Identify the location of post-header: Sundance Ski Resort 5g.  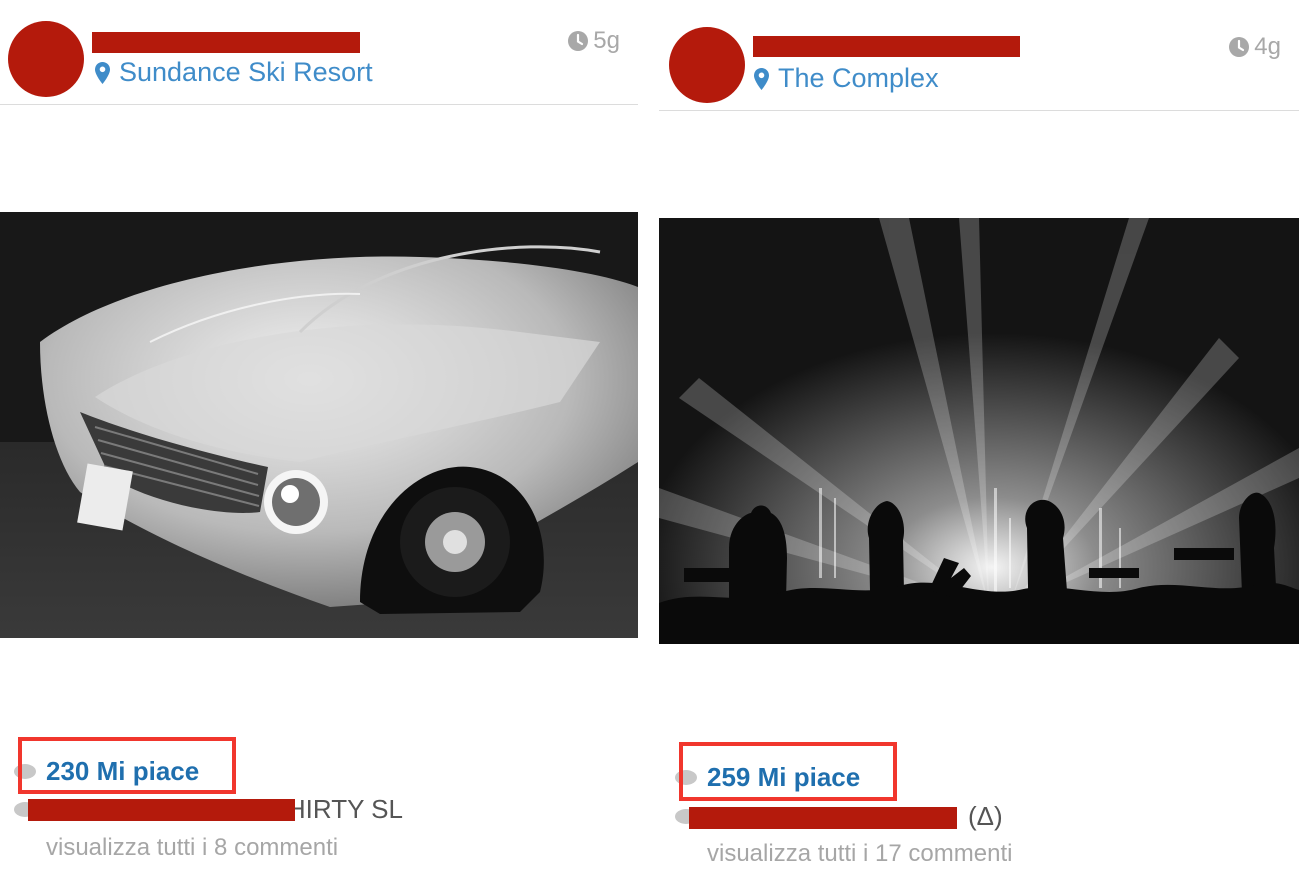
(319, 52).